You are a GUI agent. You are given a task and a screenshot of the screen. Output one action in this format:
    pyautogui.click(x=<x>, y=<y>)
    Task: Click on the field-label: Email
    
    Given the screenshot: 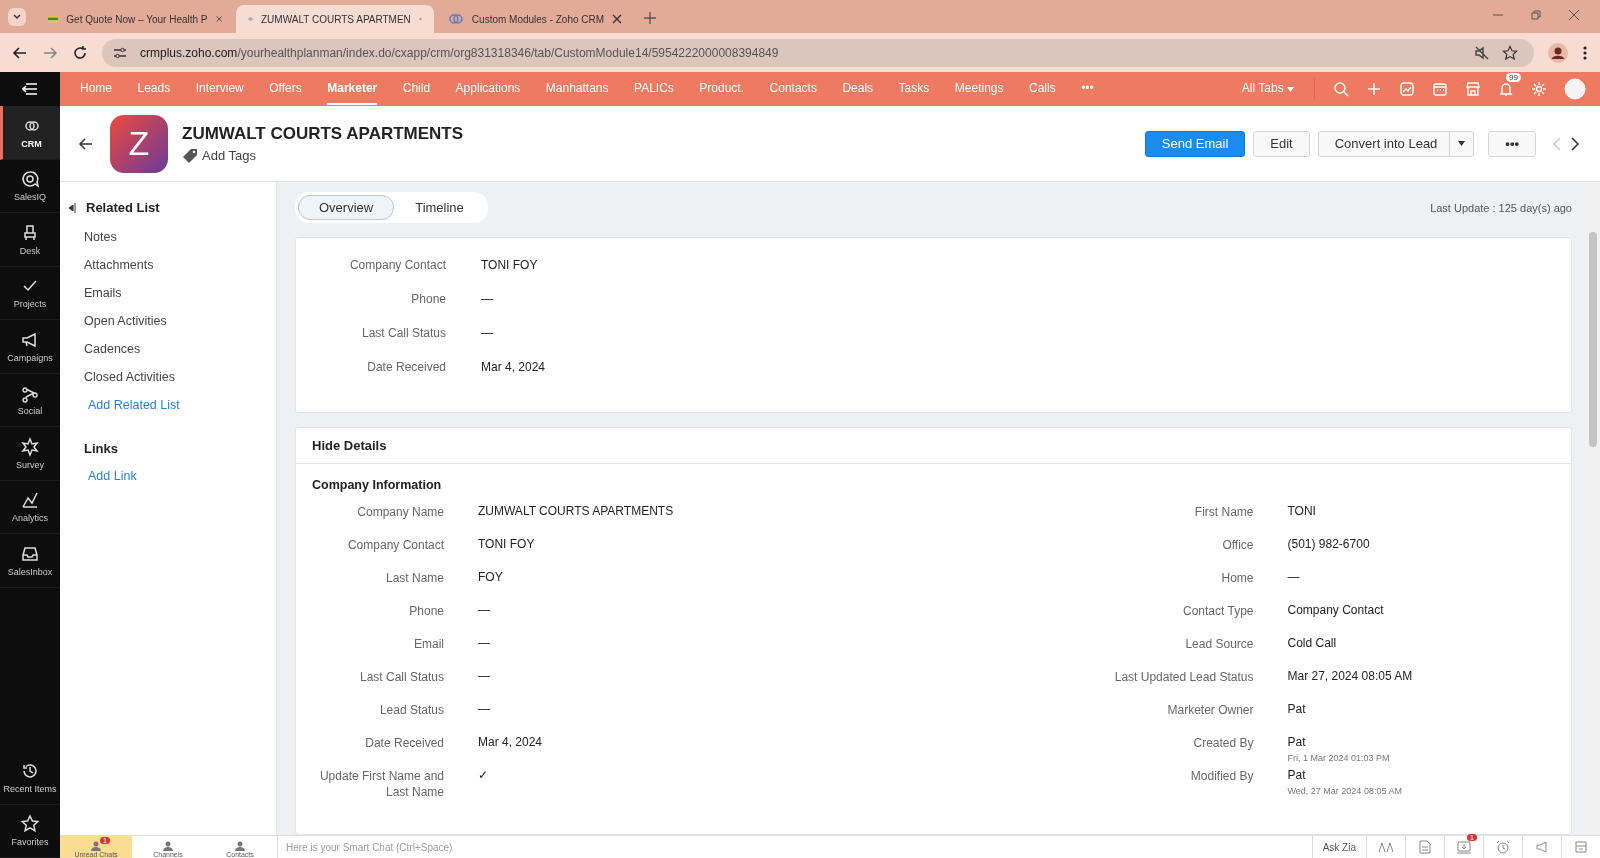 What is the action you would take?
    pyautogui.click(x=429, y=644)
    